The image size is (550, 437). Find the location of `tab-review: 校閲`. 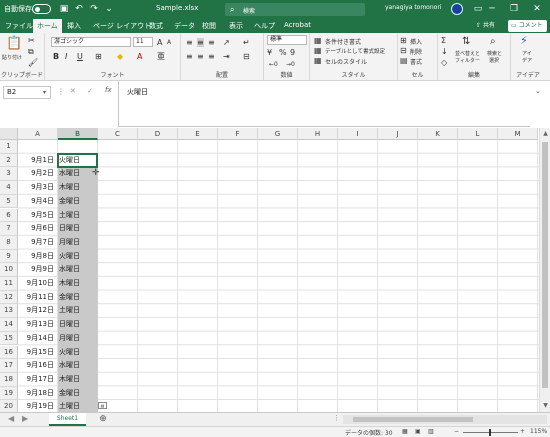

tab-review: 校閲 is located at coordinates (209, 26).